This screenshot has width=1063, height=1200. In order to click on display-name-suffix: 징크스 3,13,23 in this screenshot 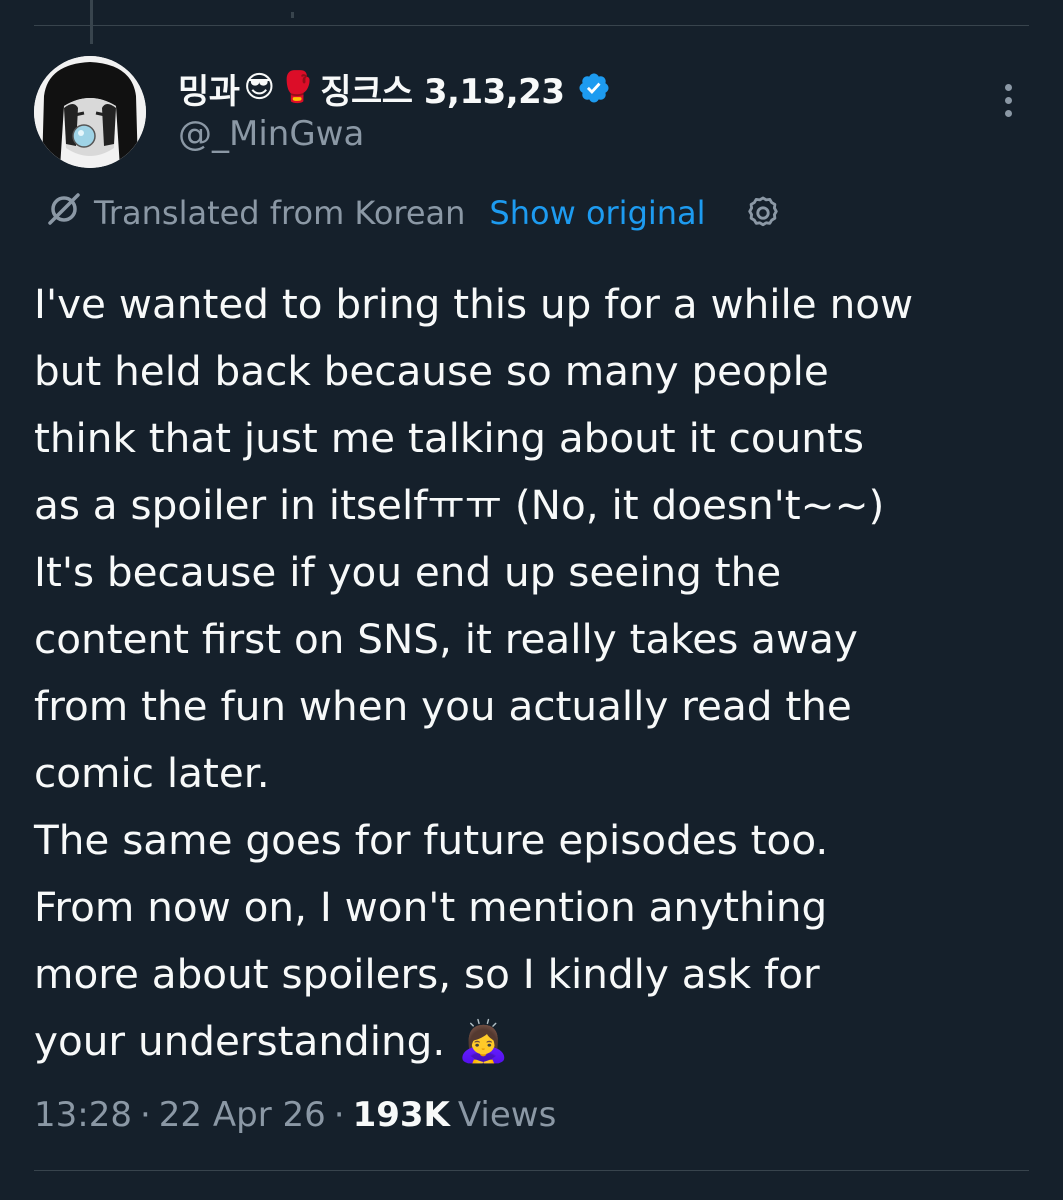, I will do `click(442, 88)`.